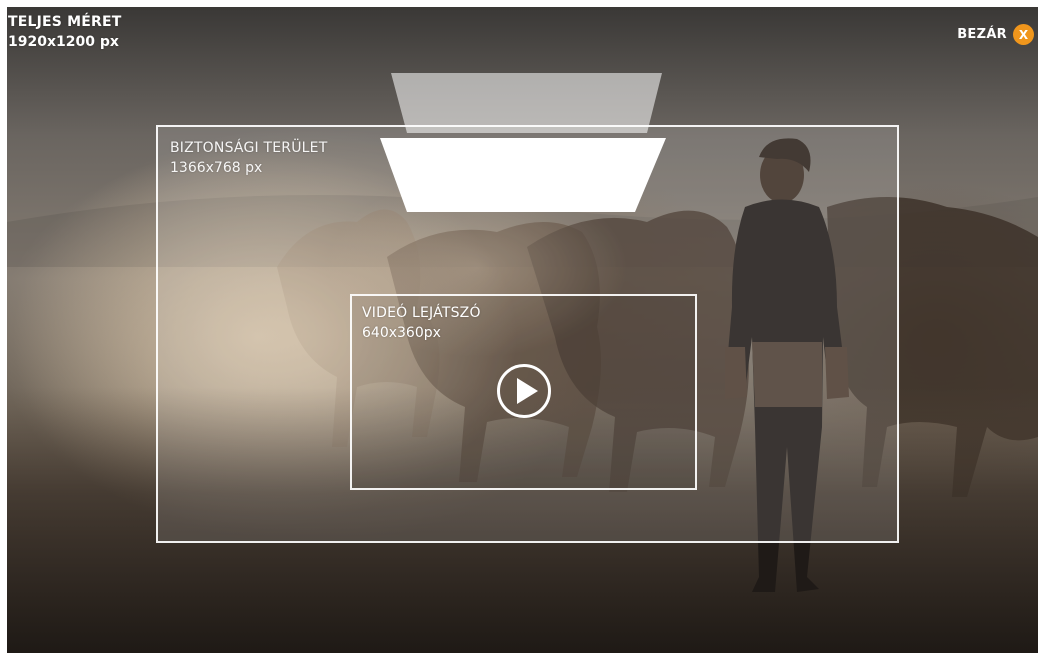 This screenshot has width=1038, height=653. What do you see at coordinates (216, 168) in the screenshot?
I see `safe-area-dimensions: 1366x768 px` at bounding box center [216, 168].